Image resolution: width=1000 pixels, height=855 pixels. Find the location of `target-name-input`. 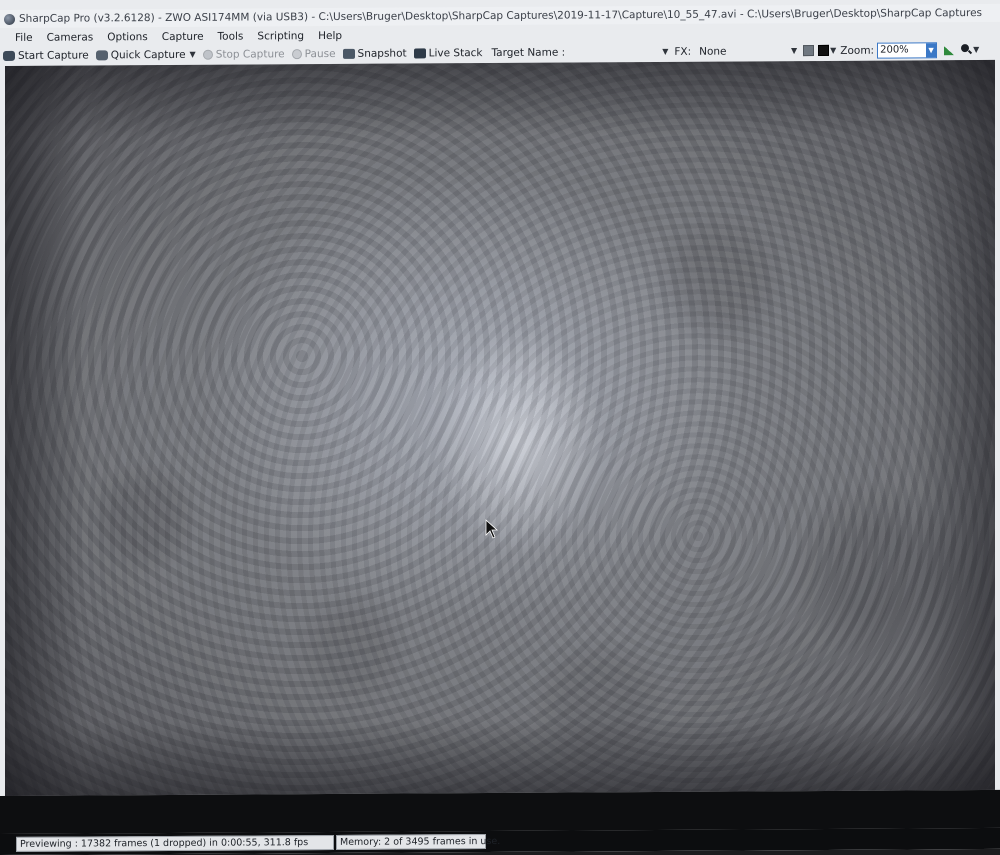

target-name-input is located at coordinates (615, 52).